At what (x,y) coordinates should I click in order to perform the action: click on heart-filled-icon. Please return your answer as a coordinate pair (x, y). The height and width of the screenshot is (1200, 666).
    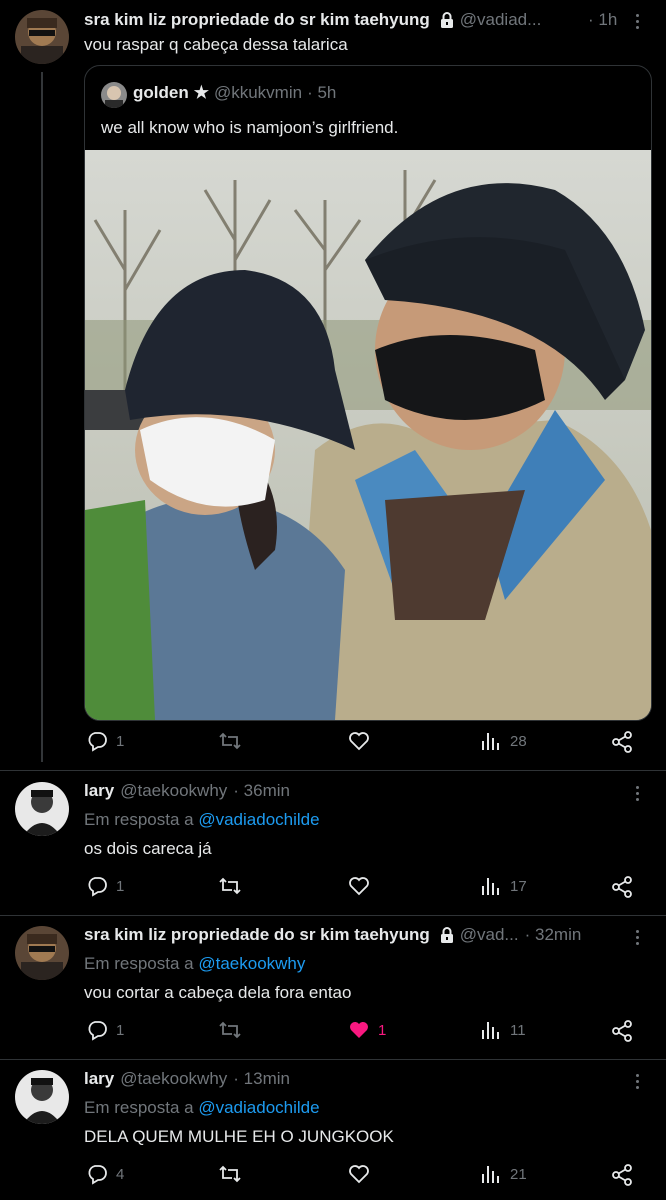
    Looking at the image, I should click on (359, 1030).